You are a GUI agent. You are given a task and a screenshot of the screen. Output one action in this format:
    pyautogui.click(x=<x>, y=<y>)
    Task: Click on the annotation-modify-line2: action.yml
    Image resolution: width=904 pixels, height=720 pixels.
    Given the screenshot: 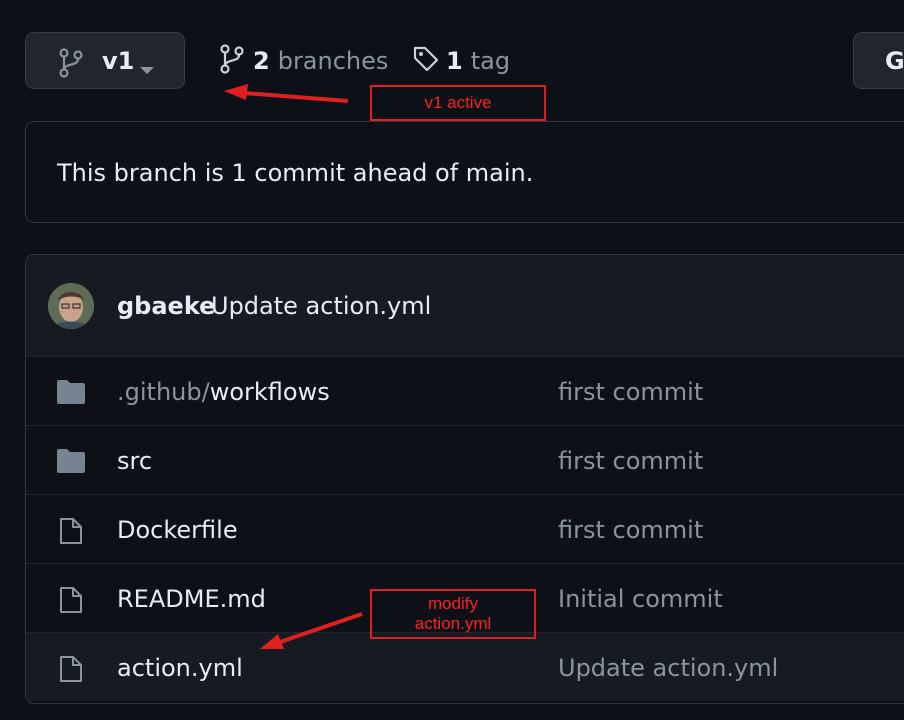 What is the action you would take?
    pyautogui.click(x=453, y=623)
    